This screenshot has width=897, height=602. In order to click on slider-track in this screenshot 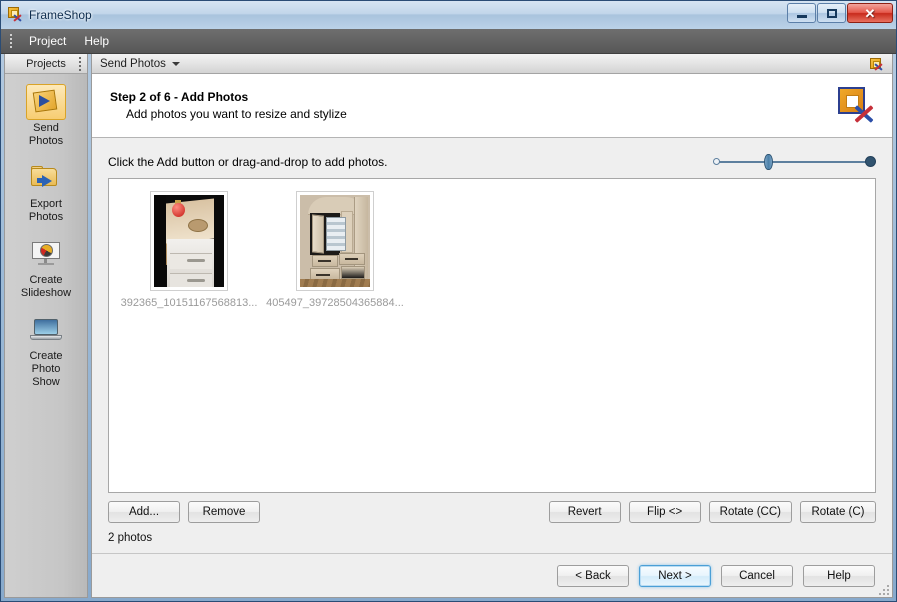, I will do `click(794, 162)`.